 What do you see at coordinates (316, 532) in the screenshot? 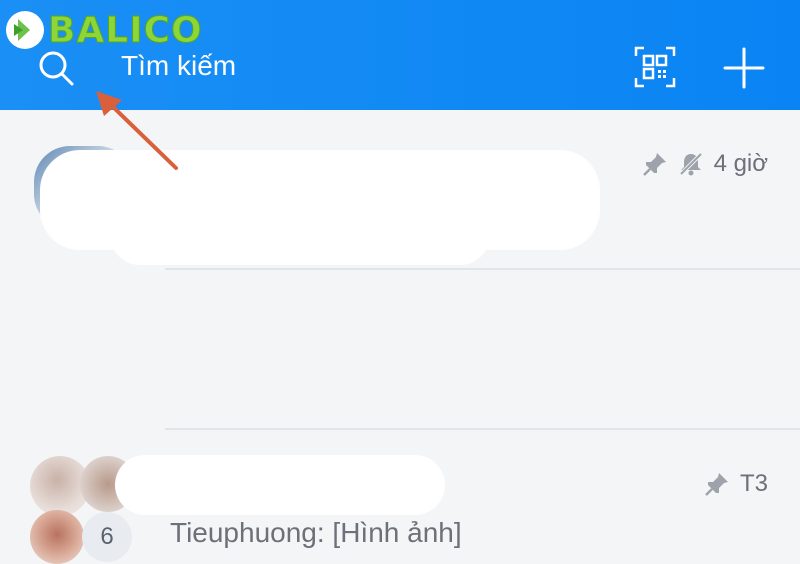
I see `last-message-preview: Tieuphuong: [Hình ảnh]` at bounding box center [316, 532].